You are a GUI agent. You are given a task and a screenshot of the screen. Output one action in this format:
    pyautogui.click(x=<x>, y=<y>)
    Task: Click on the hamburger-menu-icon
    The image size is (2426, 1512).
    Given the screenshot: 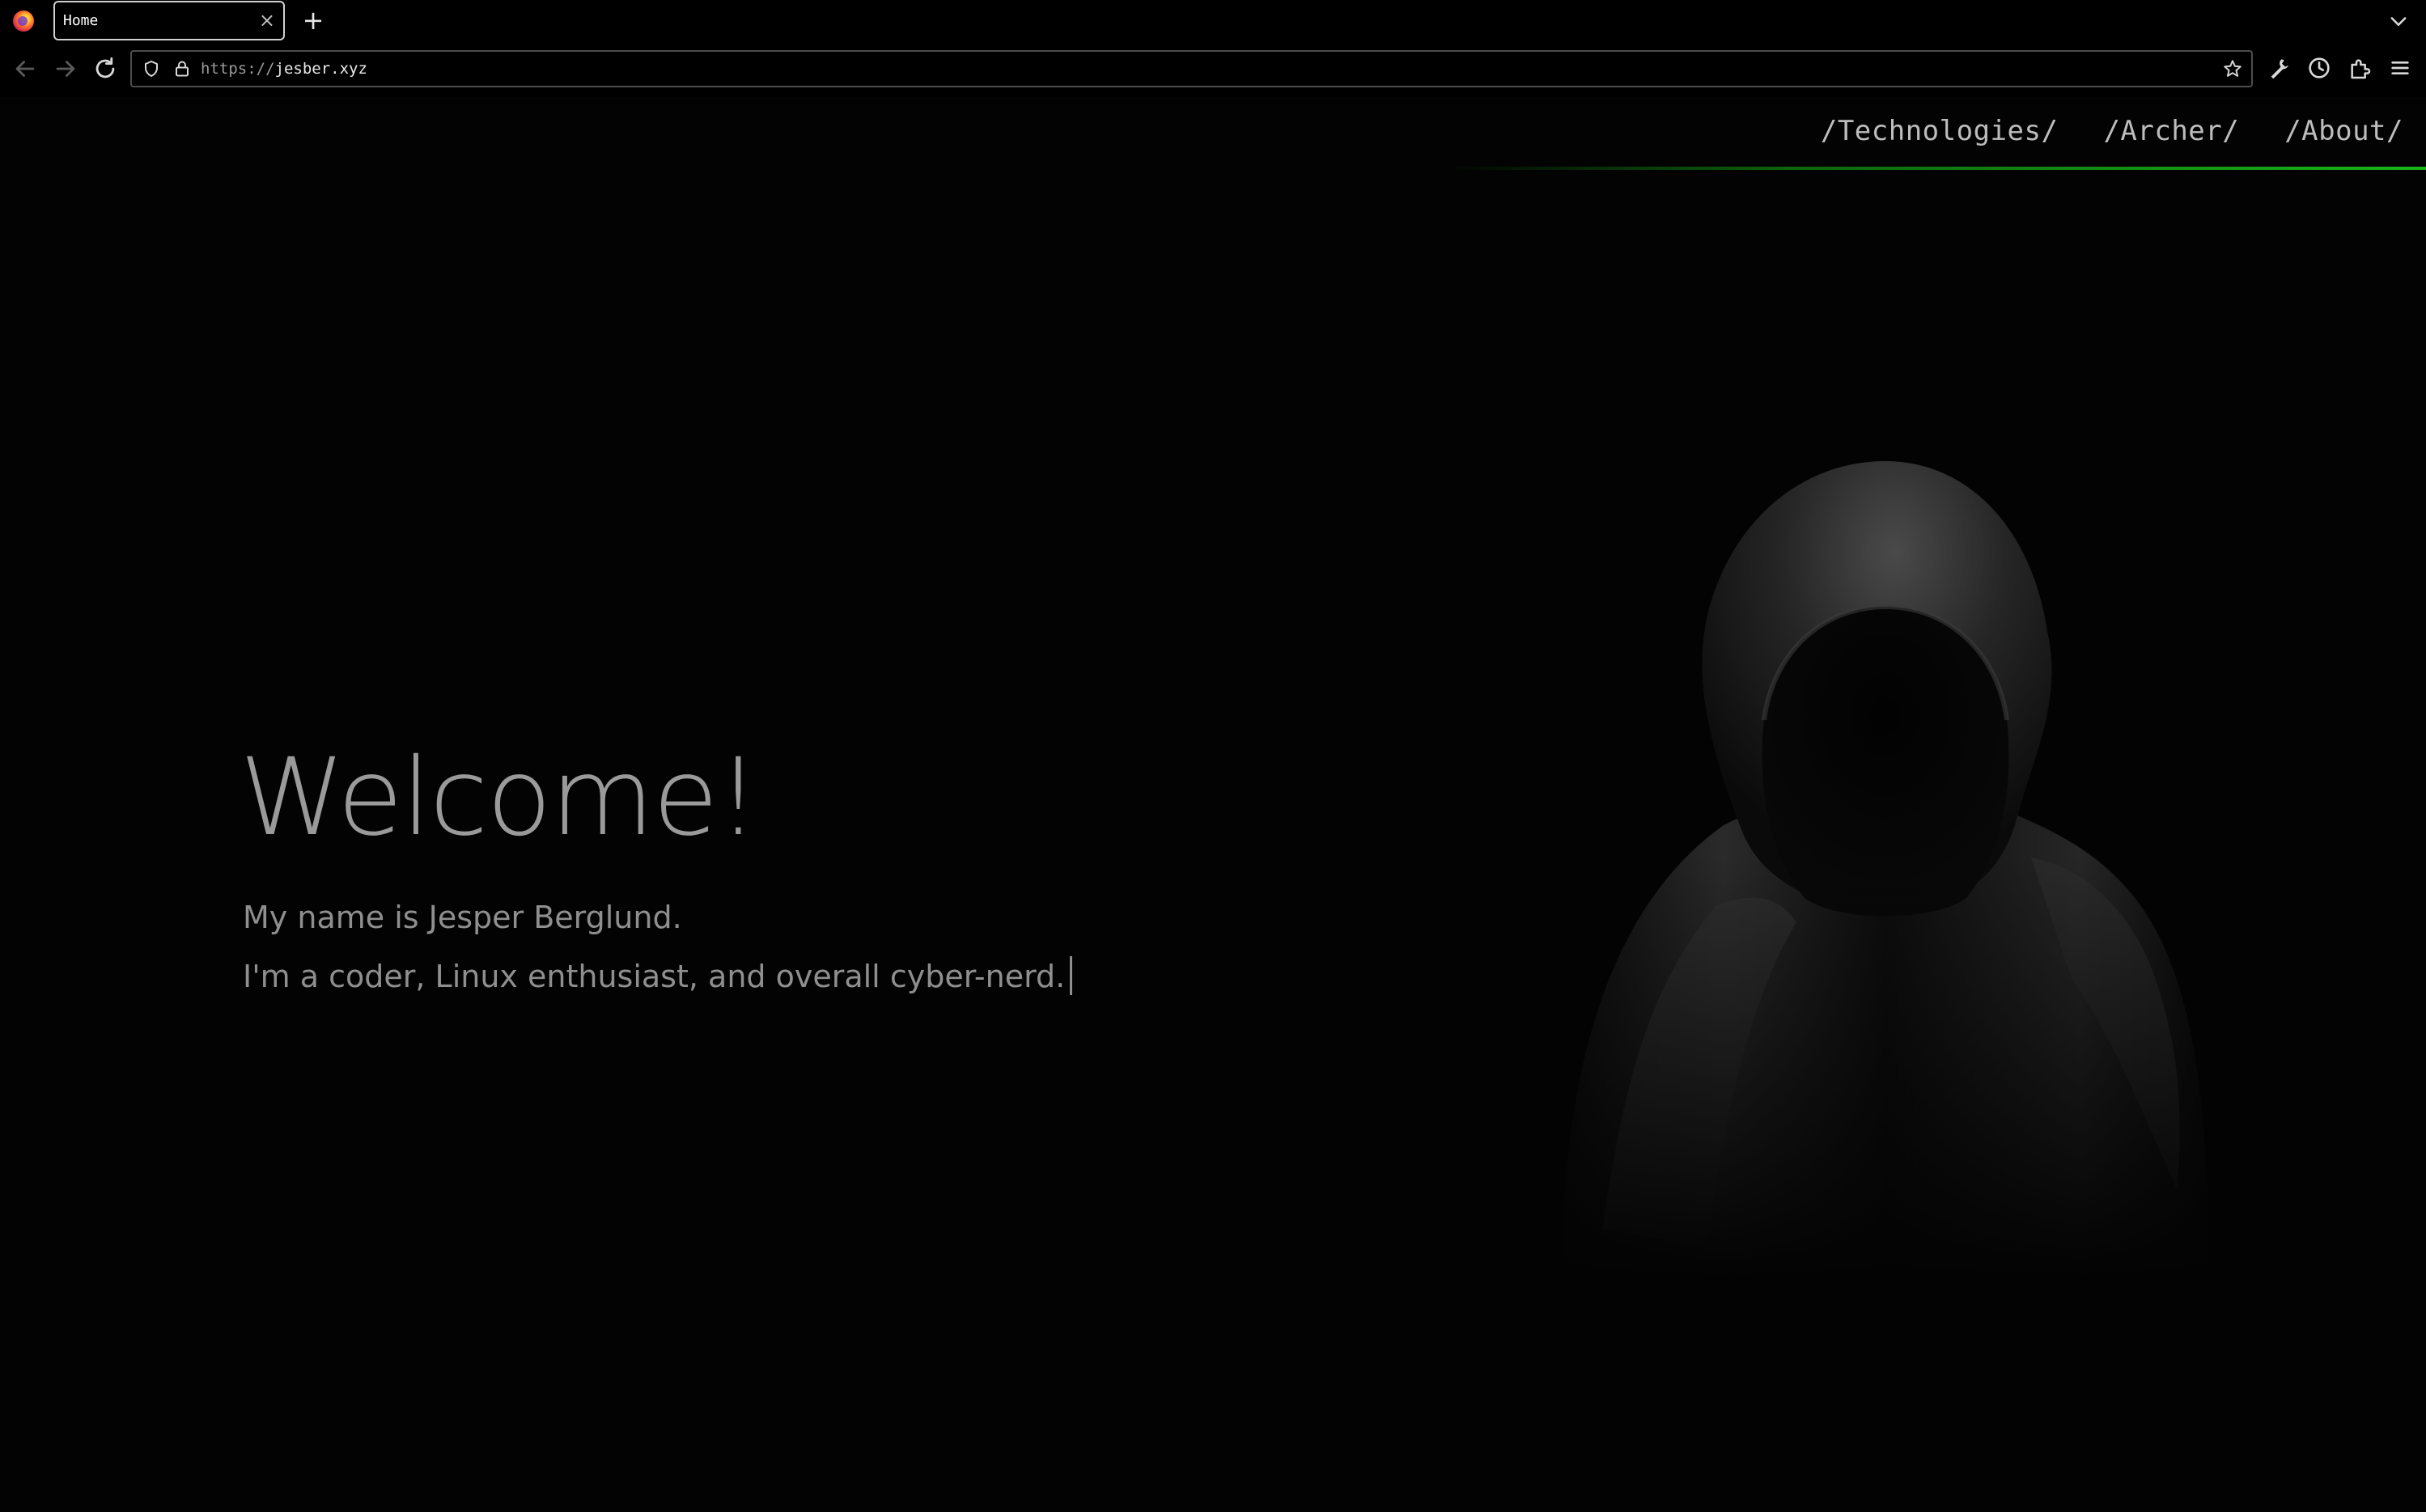 What is the action you would take?
    pyautogui.click(x=2400, y=68)
    